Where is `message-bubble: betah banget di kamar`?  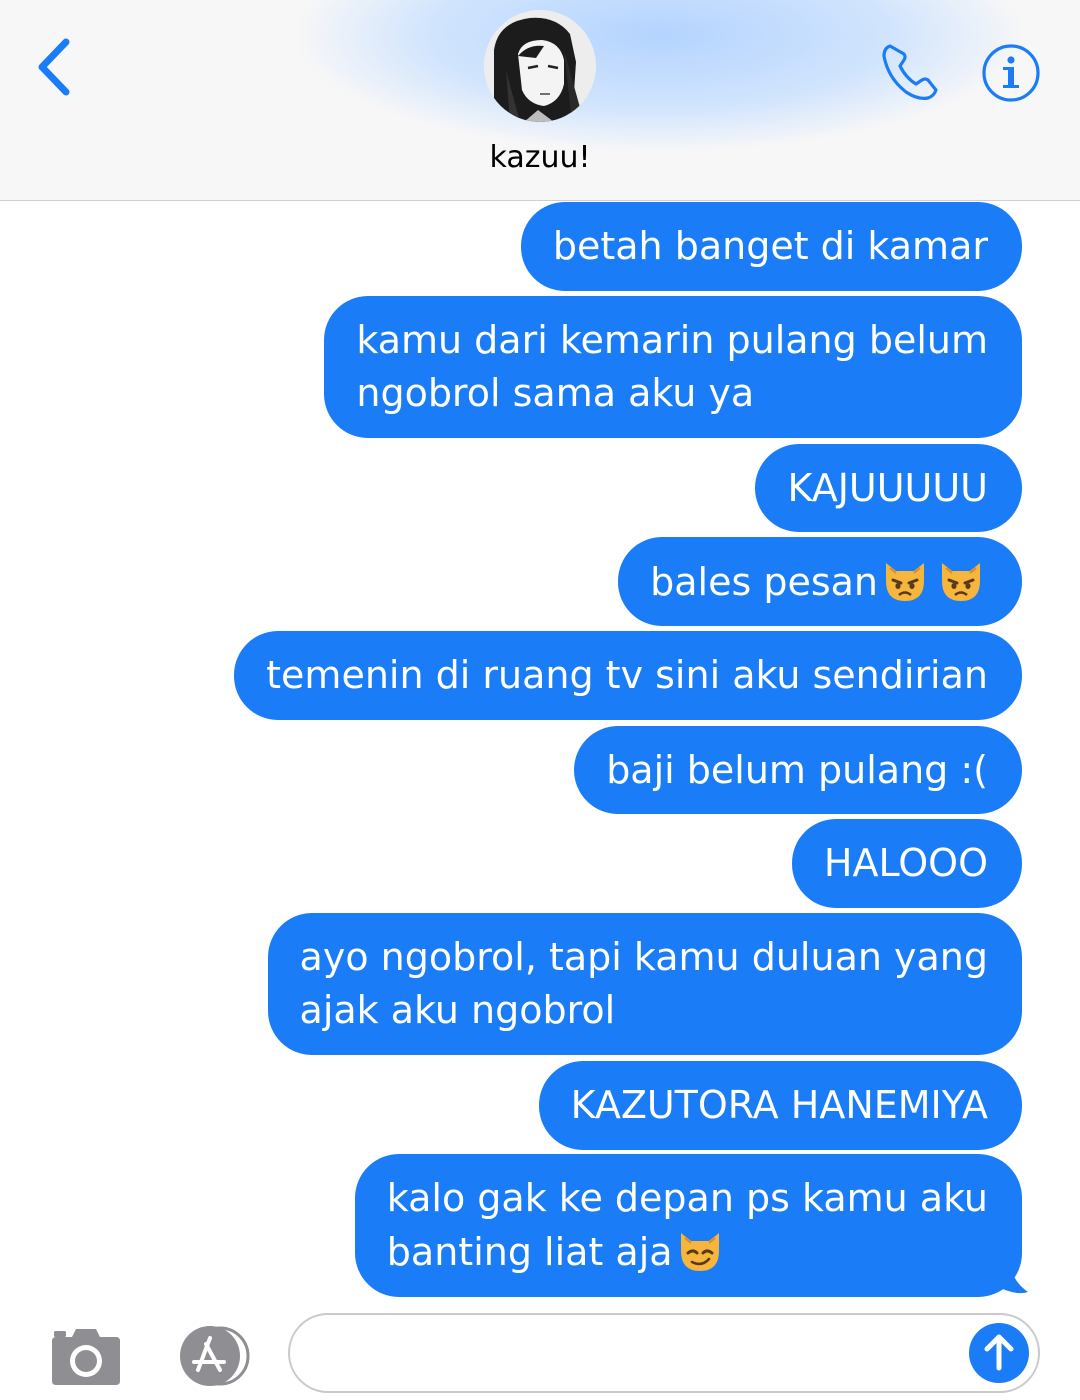
message-bubble: betah banget di kamar is located at coordinates (771, 246).